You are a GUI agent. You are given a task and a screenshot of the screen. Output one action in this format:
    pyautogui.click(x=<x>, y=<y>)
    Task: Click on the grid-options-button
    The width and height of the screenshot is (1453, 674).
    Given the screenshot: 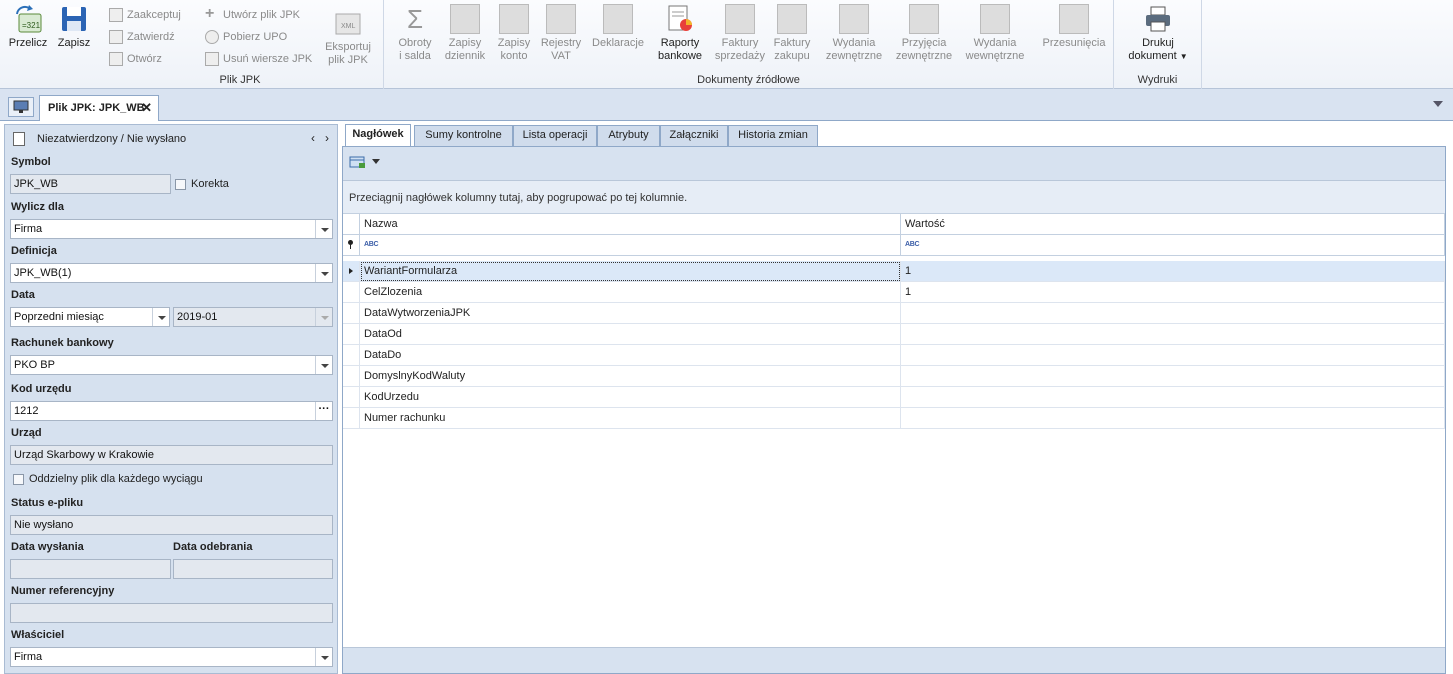 What is the action you would take?
    pyautogui.click(x=366, y=163)
    